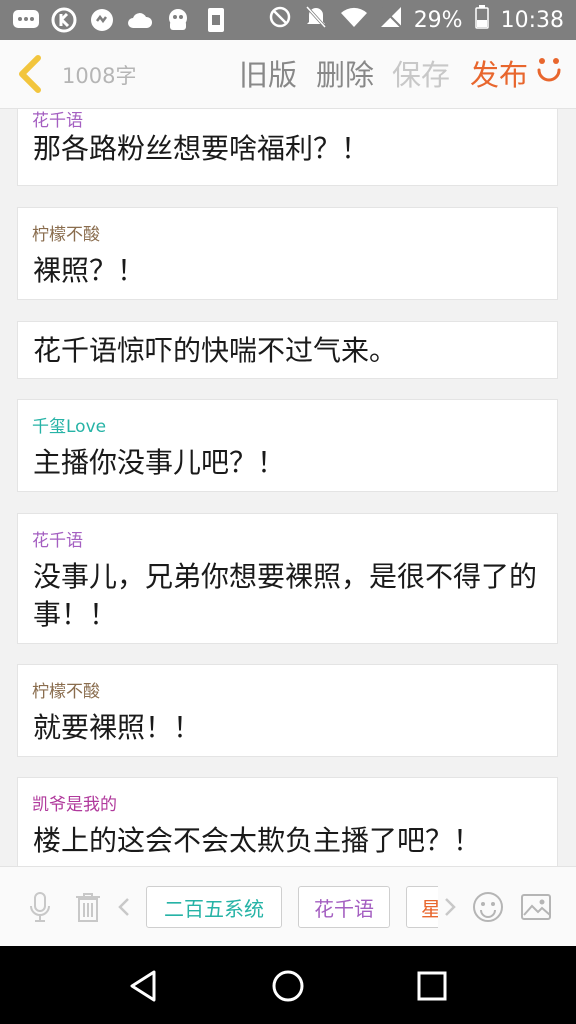 The image size is (576, 1024). What do you see at coordinates (432, 986) in the screenshot?
I see `nav-recents-icon` at bounding box center [432, 986].